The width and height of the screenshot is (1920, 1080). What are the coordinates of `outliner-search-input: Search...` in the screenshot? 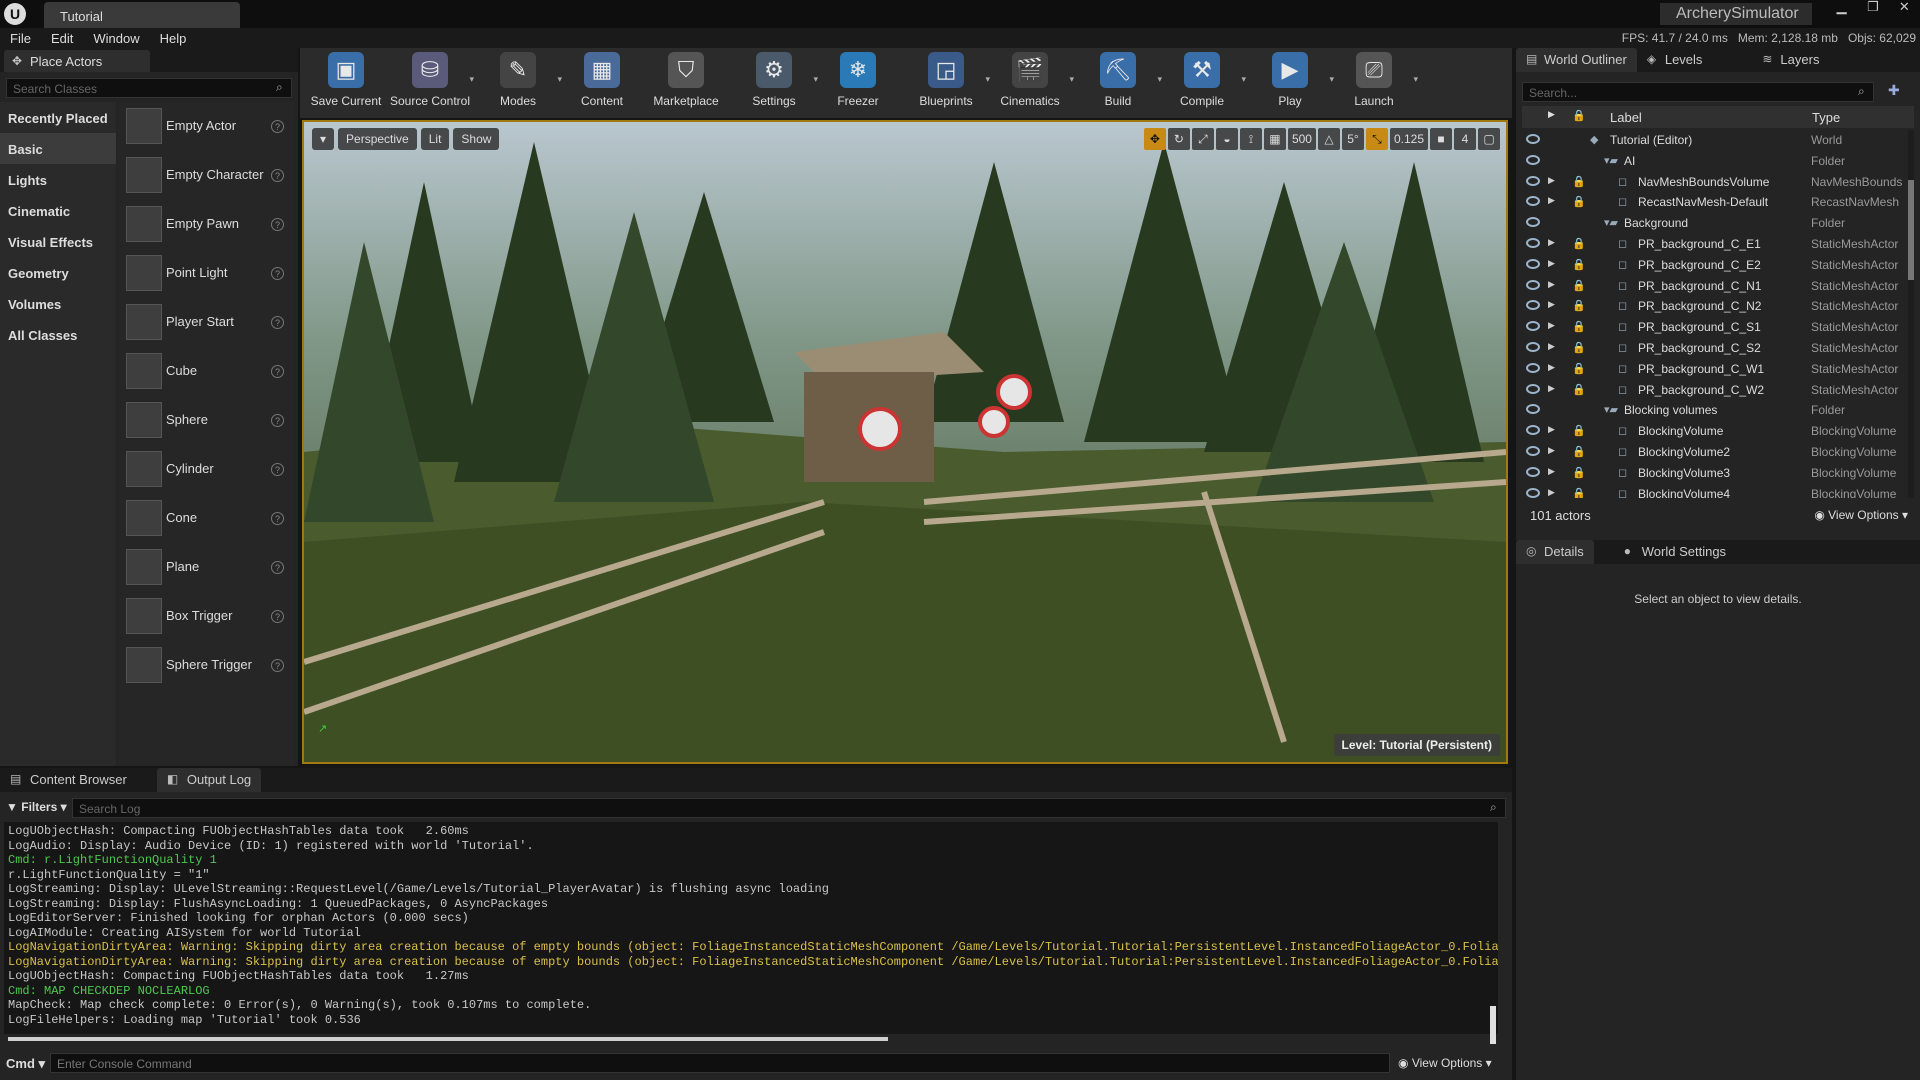 It's located at (1698, 92).